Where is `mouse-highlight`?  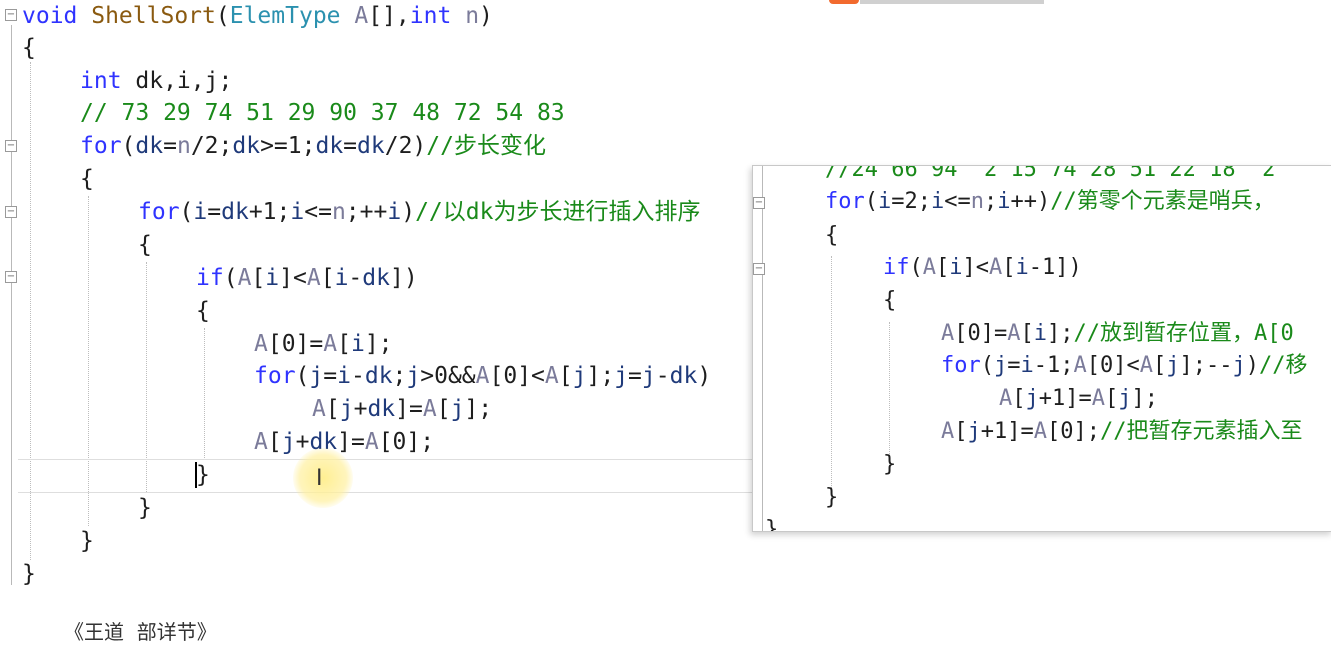
mouse-highlight is located at coordinates (323, 478).